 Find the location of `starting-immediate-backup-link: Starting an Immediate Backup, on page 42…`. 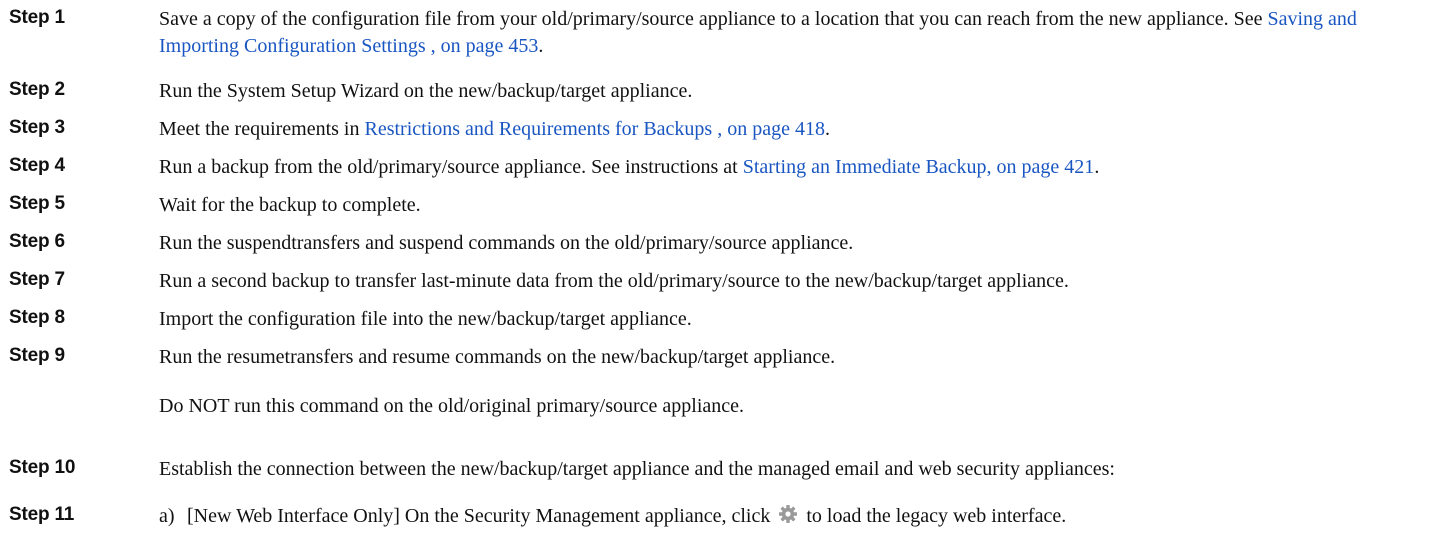

starting-immediate-backup-link: Starting an Immediate Backup, on page 42… is located at coordinates (919, 167).